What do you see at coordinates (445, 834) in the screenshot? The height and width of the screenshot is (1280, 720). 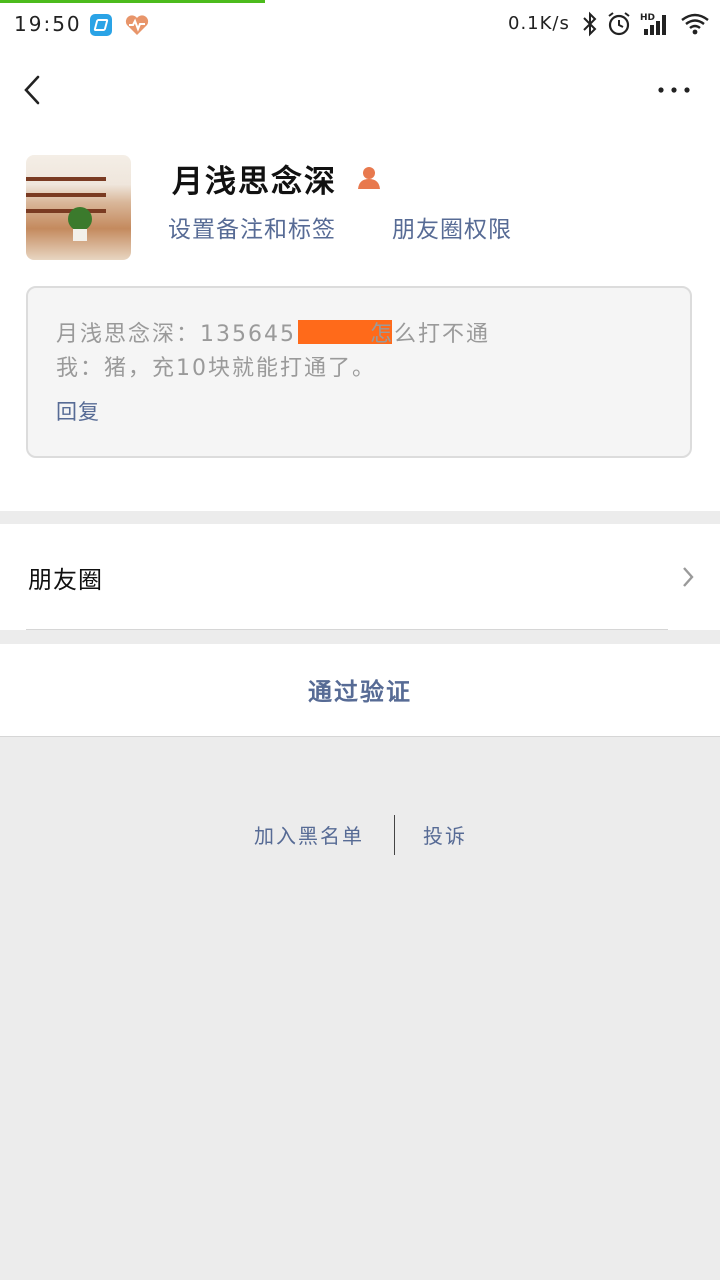 I see `report-link: 投诉` at bounding box center [445, 834].